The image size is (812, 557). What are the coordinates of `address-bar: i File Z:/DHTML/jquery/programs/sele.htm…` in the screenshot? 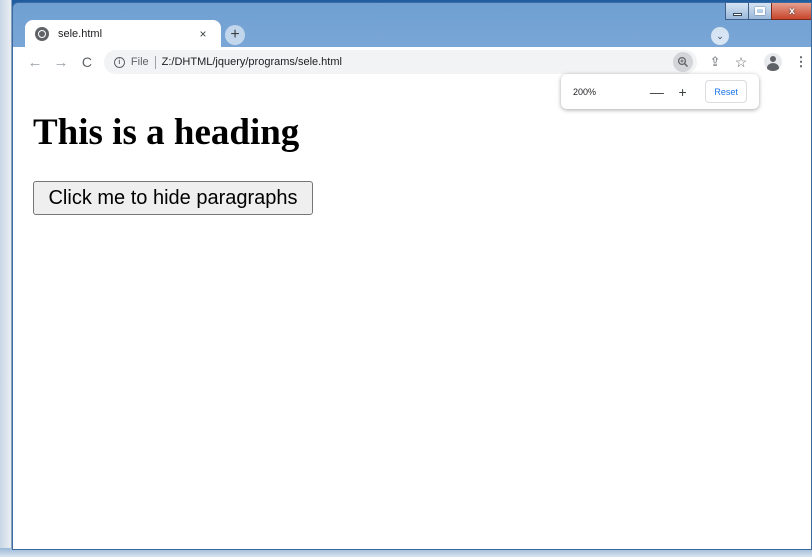 It's located at (400, 62).